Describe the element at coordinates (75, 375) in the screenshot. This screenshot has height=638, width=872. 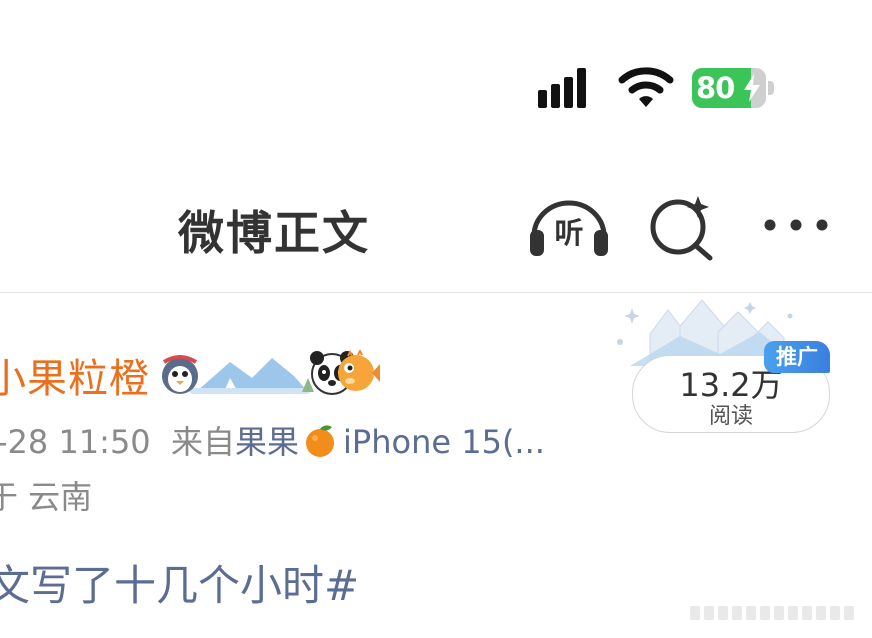
I see `author-name: 小果粒橙` at that location.